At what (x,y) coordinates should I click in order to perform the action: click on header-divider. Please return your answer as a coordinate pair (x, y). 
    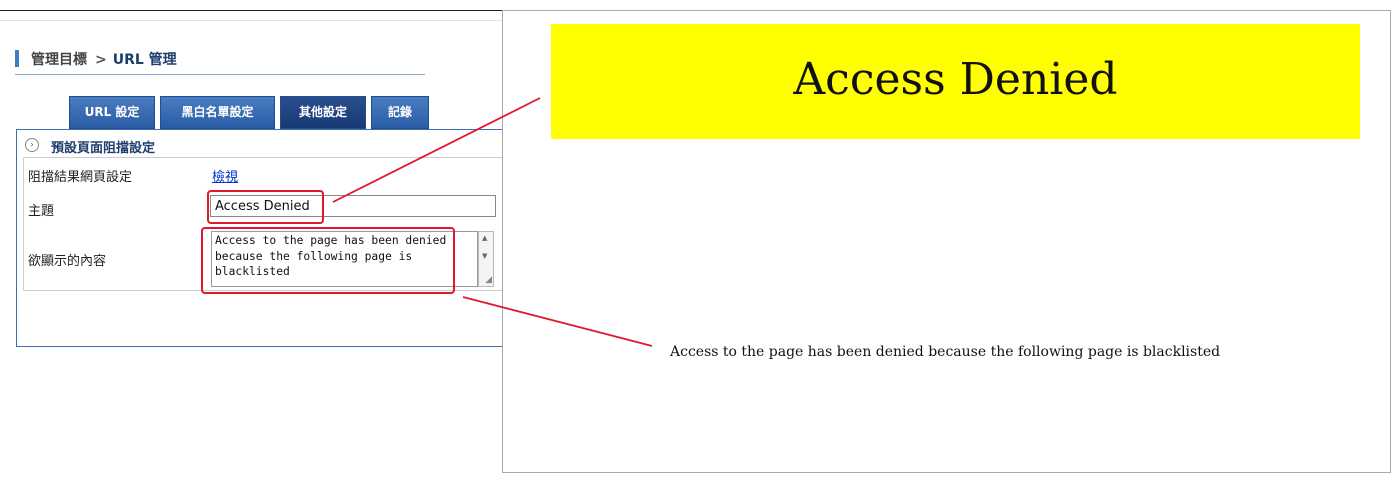
    Looking at the image, I should click on (251, 20).